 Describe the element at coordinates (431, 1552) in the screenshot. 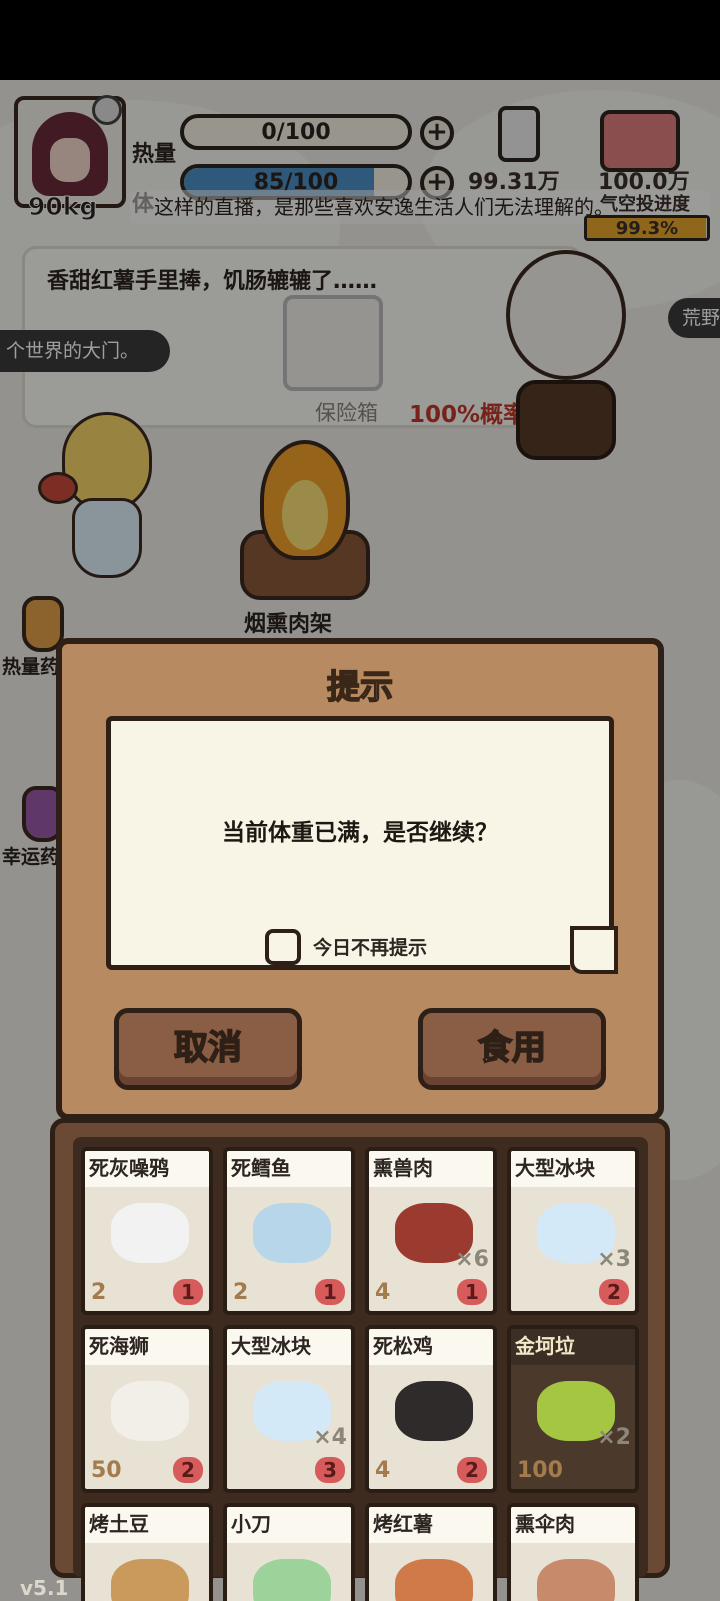

I see `inventory-slot: 烤红薯` at that location.